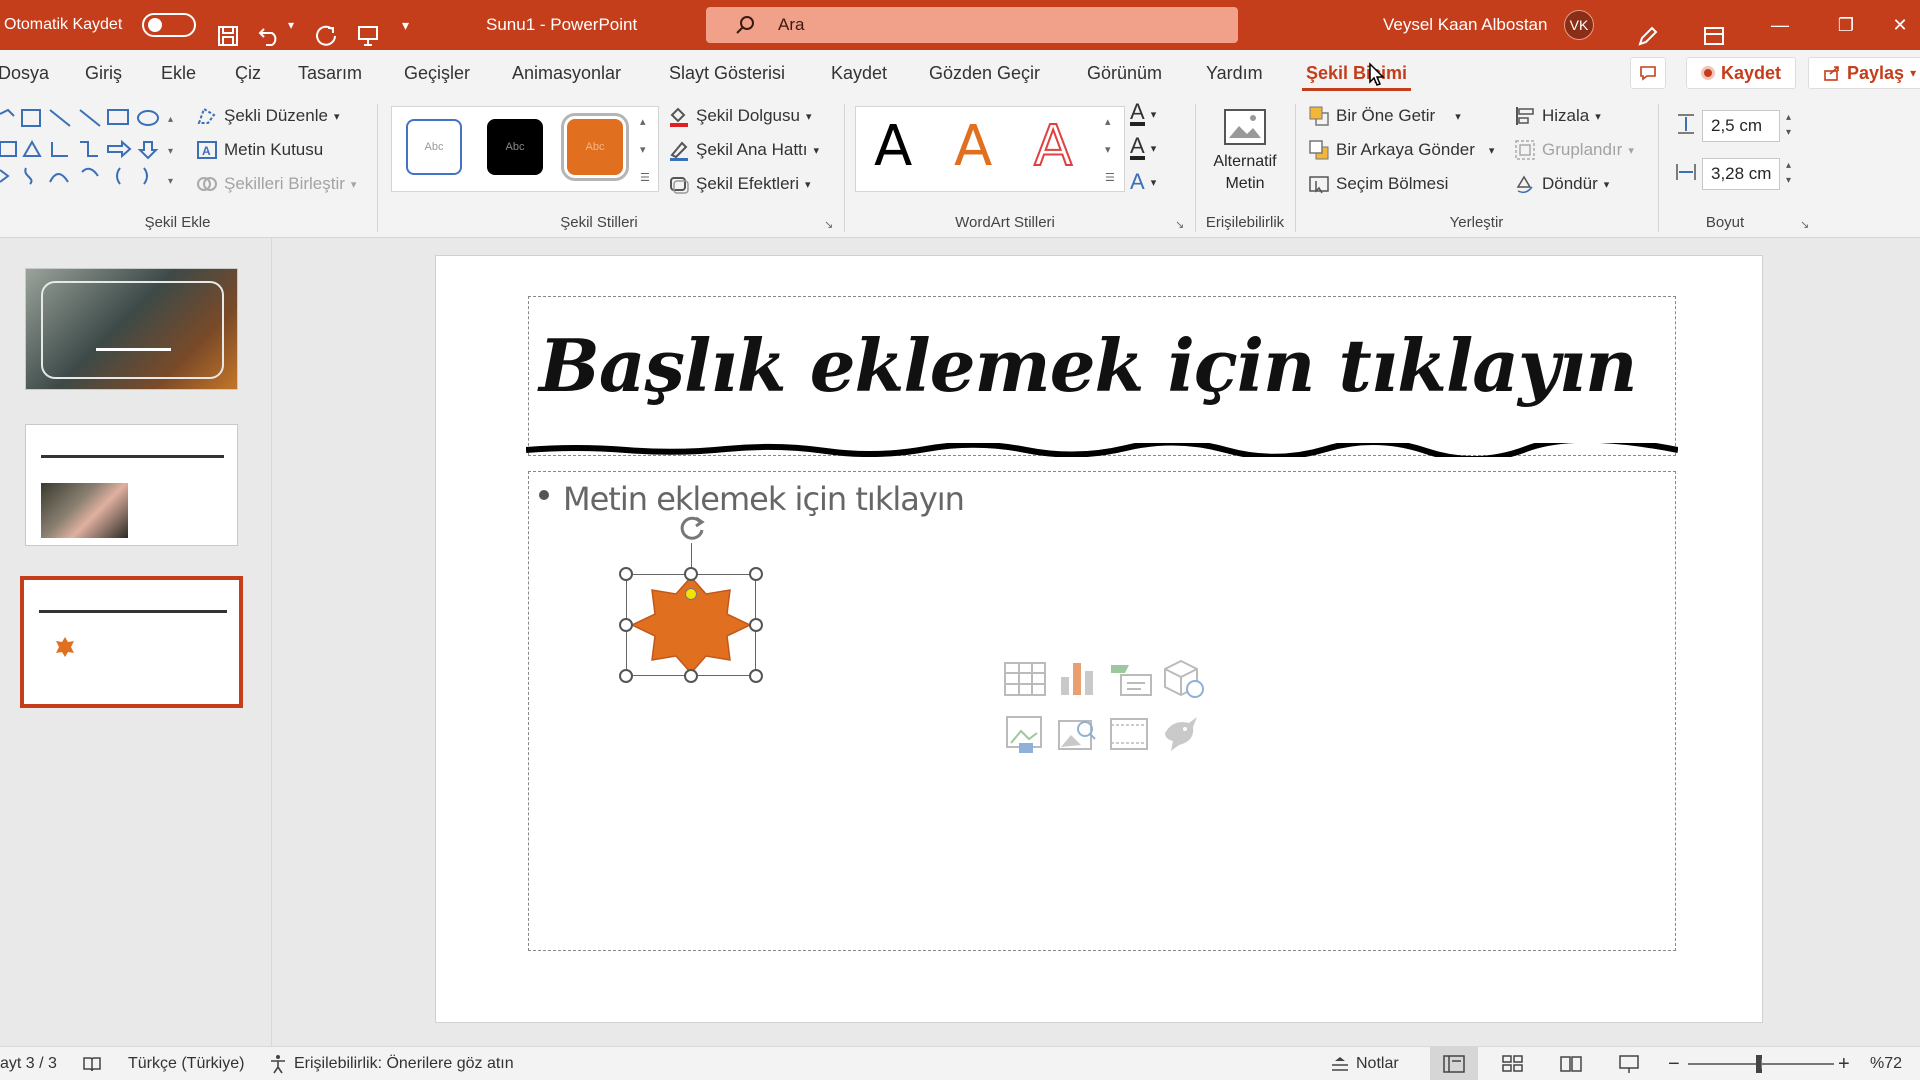 This screenshot has height=1080, width=1920. I want to click on search-box: Ara, so click(972, 25).